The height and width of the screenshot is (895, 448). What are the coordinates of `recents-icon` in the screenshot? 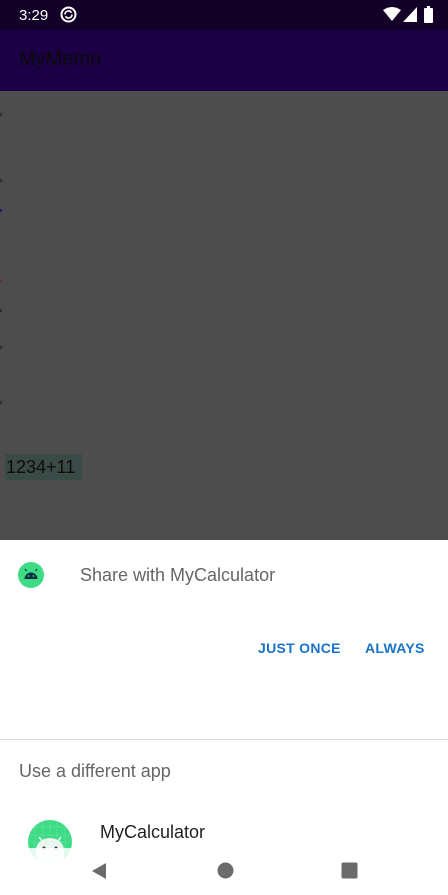 It's located at (349, 870).